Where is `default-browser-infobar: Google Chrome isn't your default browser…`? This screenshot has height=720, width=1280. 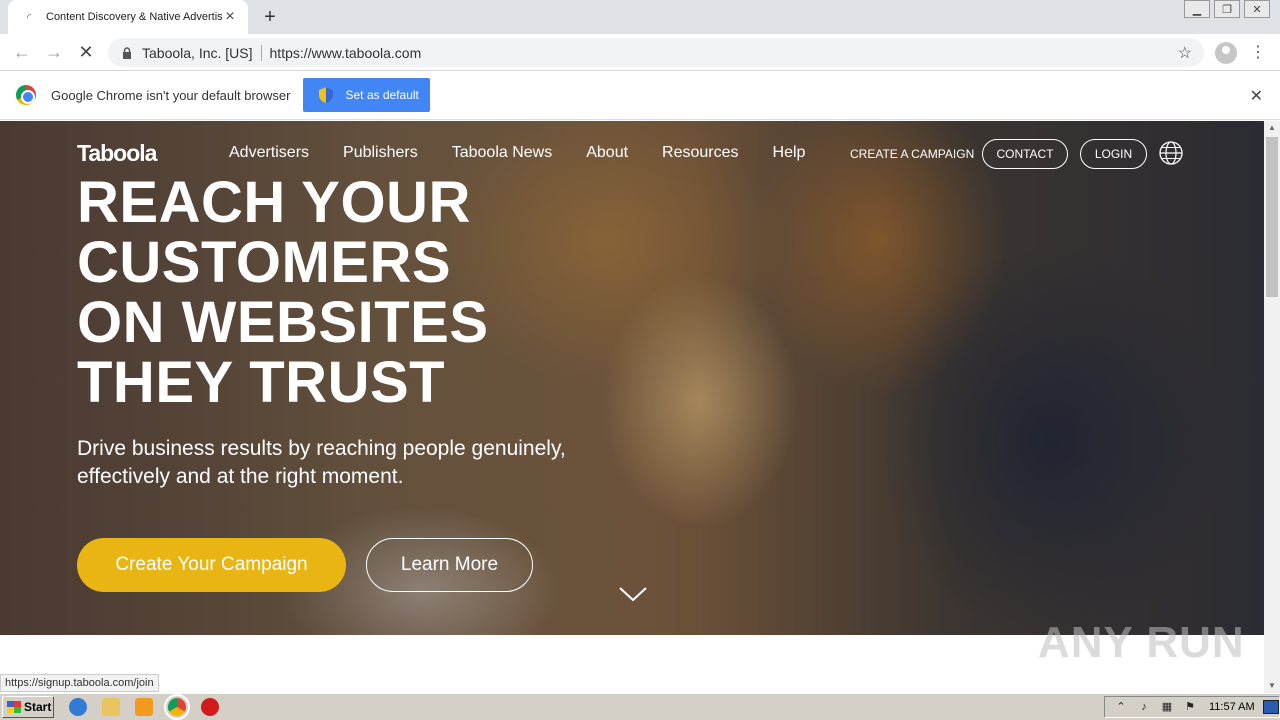 default-browser-infobar: Google Chrome isn't your default browser… is located at coordinates (640, 95).